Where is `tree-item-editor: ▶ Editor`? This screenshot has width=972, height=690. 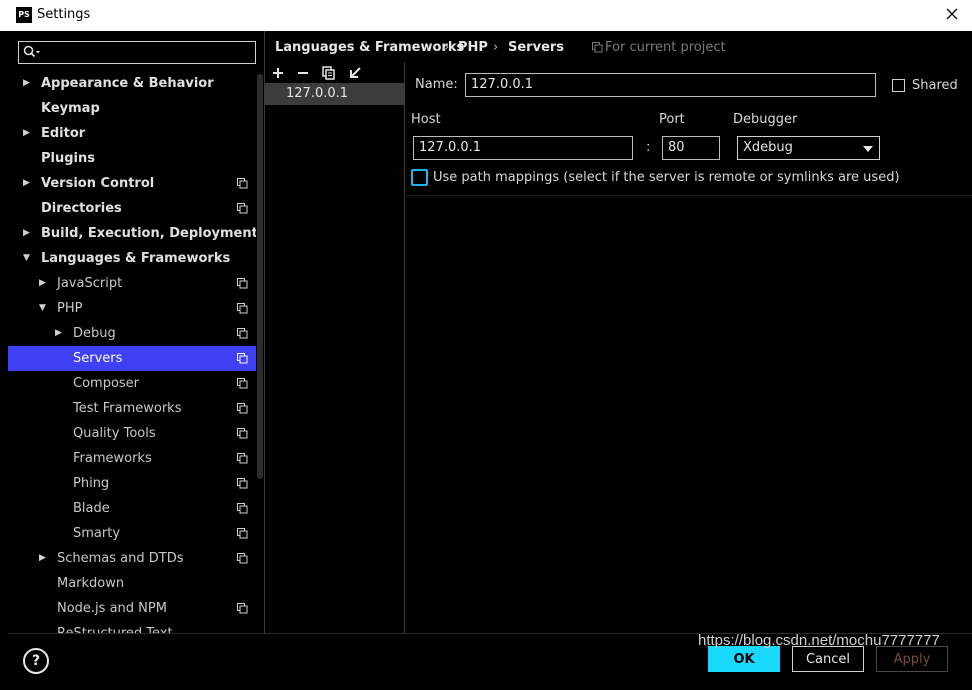 tree-item-editor: ▶ Editor is located at coordinates (136, 133).